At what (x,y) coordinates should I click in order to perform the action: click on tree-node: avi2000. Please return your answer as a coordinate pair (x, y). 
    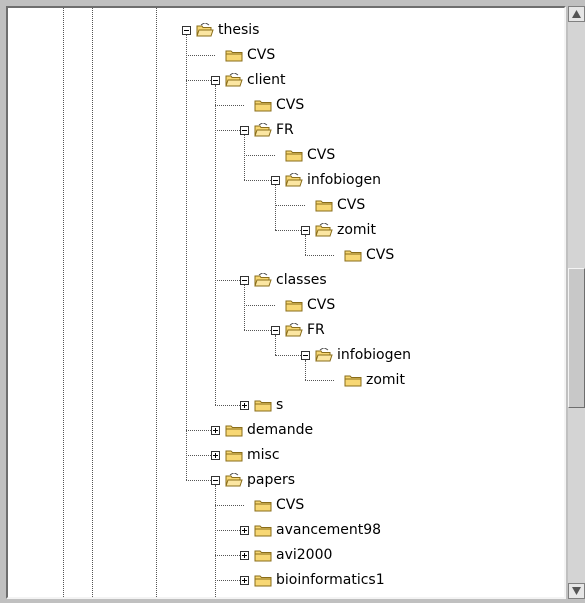
    Looking at the image, I should click on (286, 555).